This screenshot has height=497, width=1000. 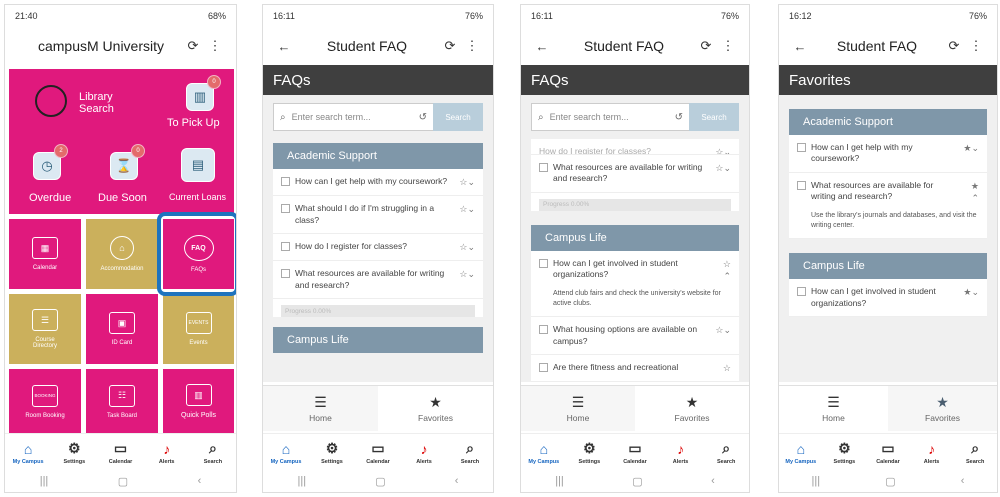 I want to click on id-card-tile: ▣ ID Card, so click(x=122, y=329).